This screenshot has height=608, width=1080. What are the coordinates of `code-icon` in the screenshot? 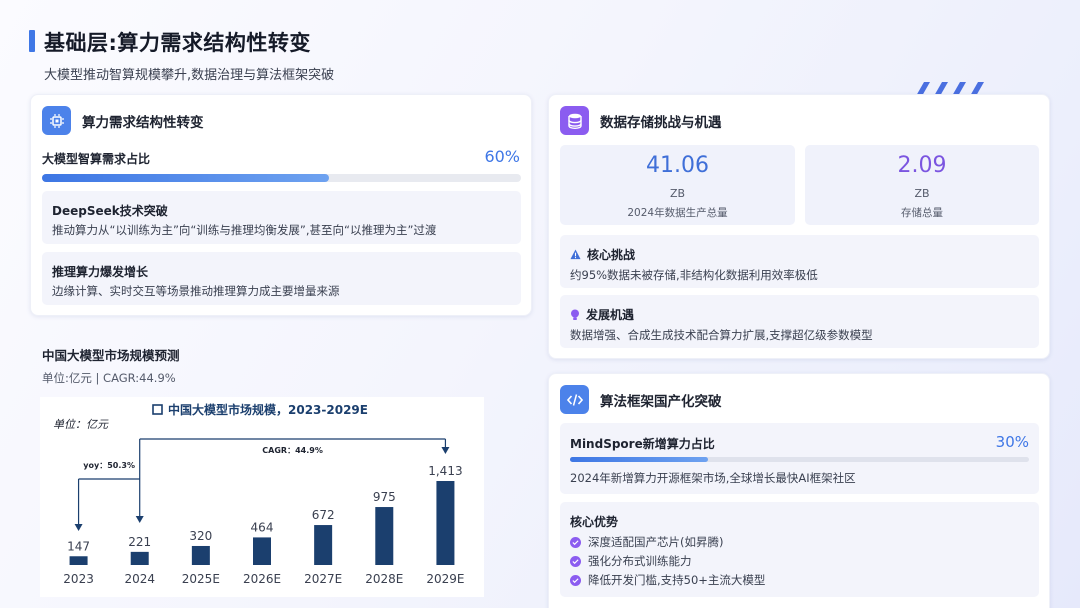 It's located at (574, 399).